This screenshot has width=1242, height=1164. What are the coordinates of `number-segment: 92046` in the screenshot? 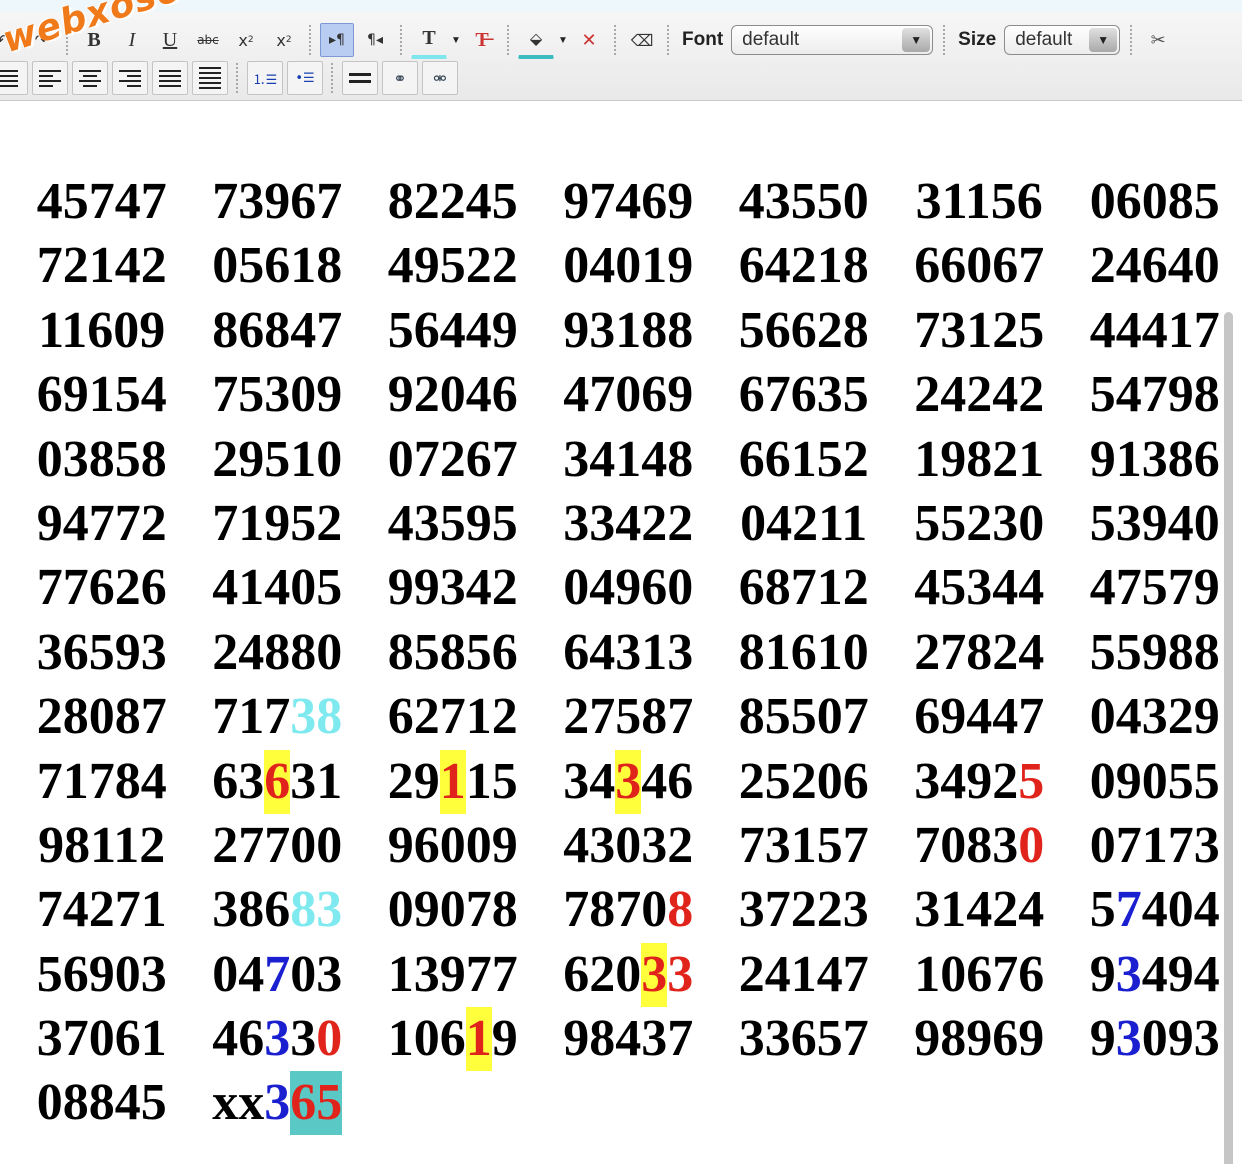 It's located at (452, 395).